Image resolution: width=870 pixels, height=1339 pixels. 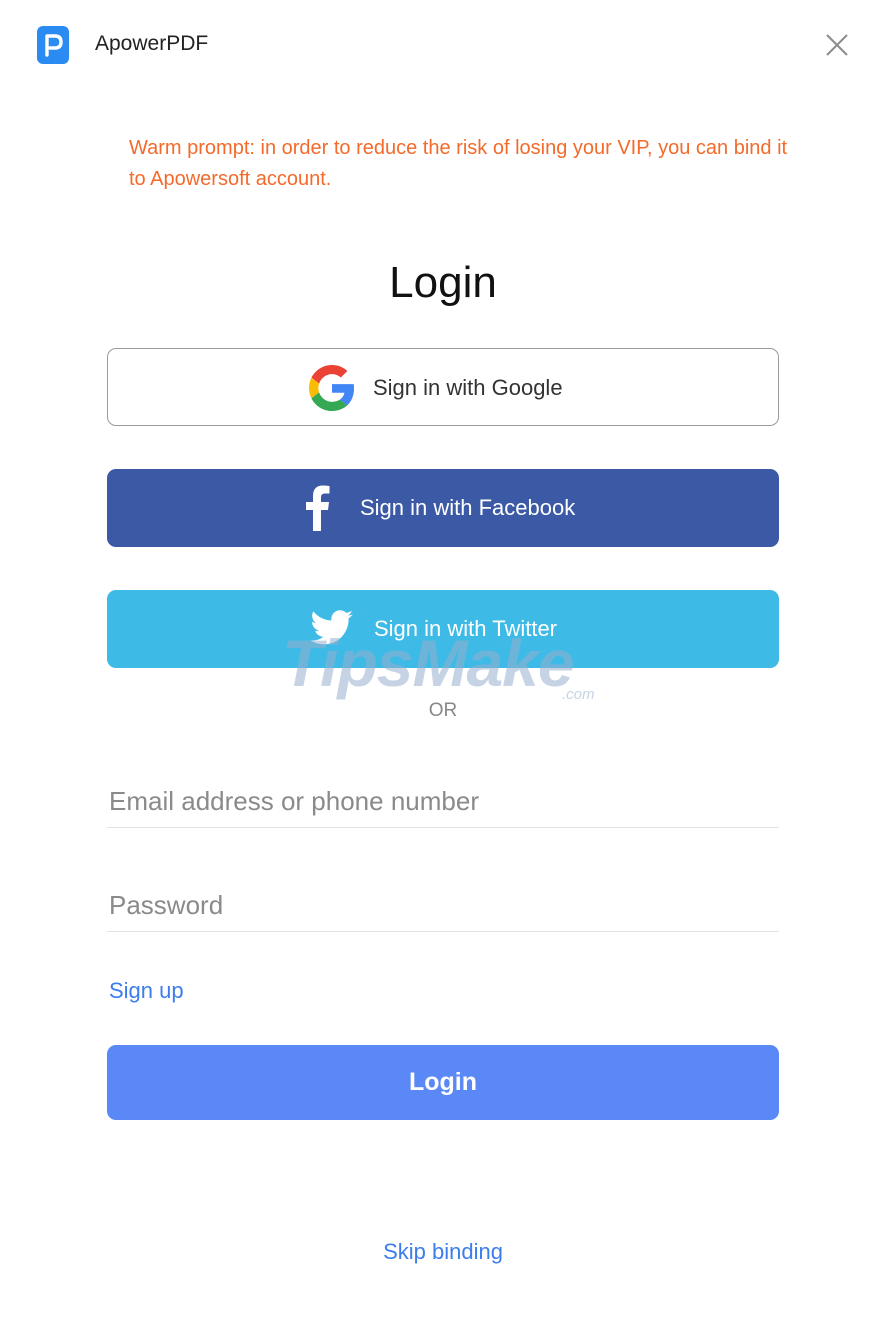 What do you see at coordinates (443, 906) in the screenshot?
I see `password-field` at bounding box center [443, 906].